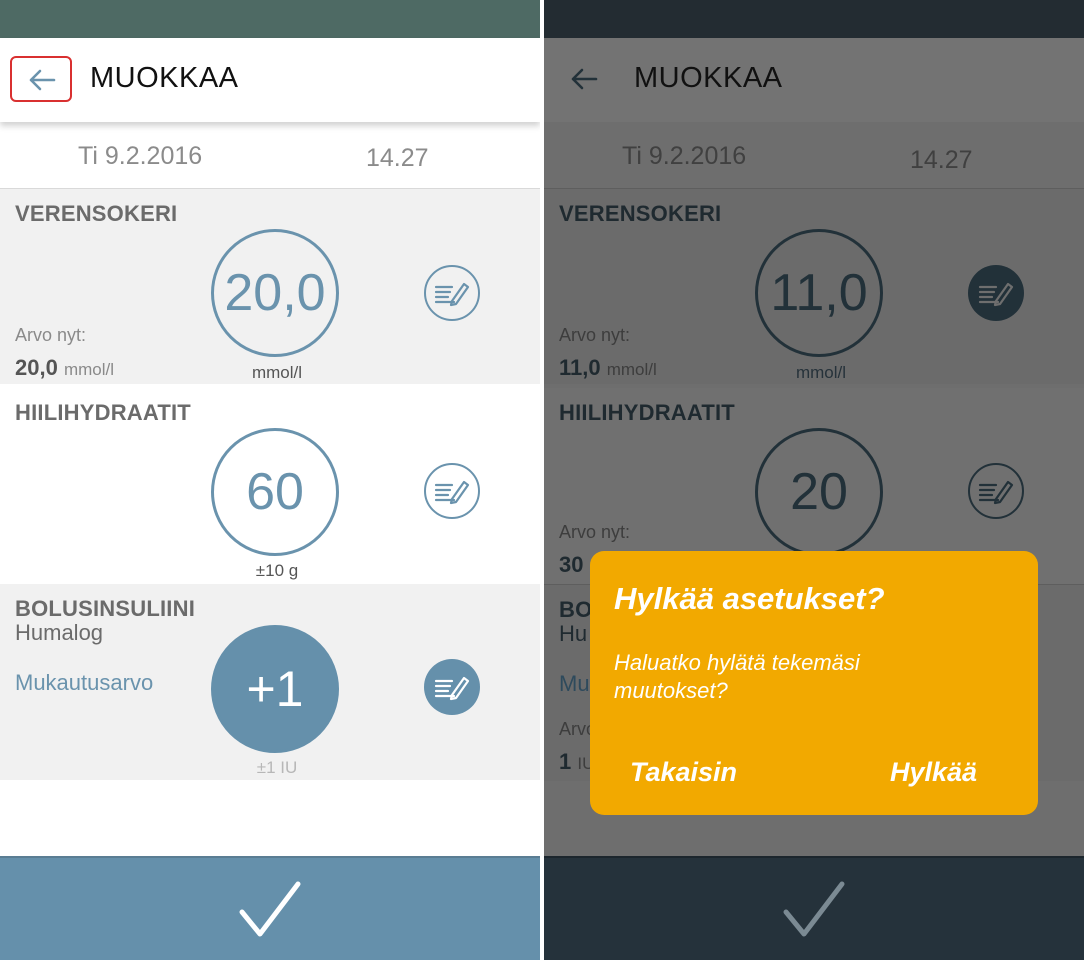  Describe the element at coordinates (819, 293) in the screenshot. I see `blood-sugar-value-circle: 11,0` at that location.